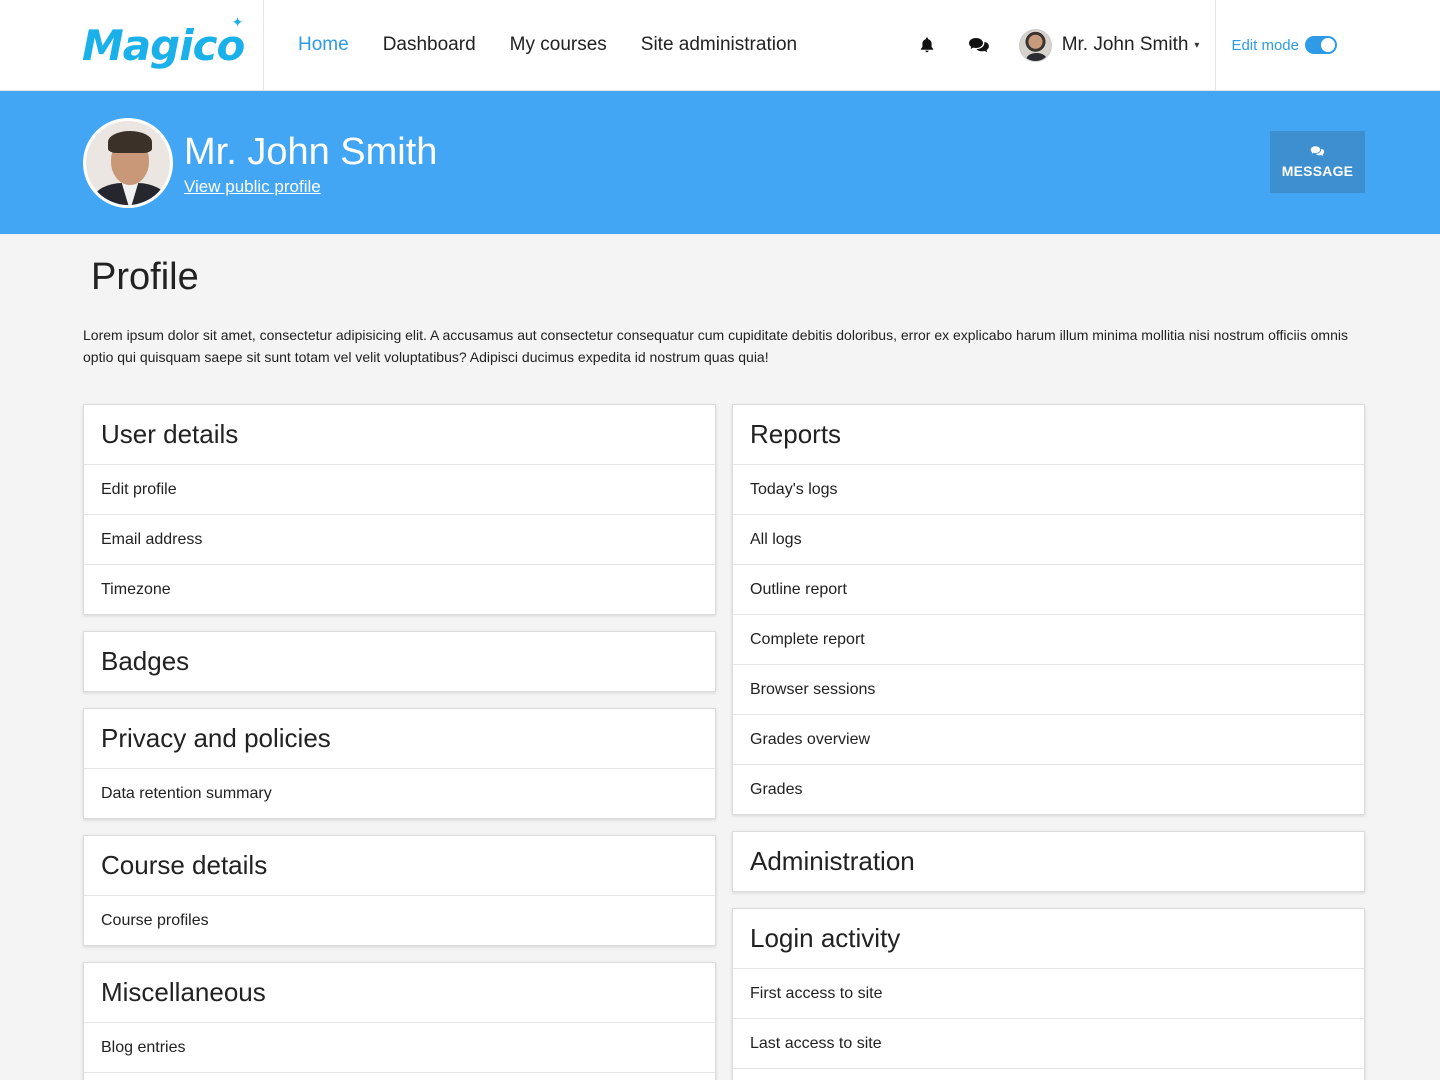  What do you see at coordinates (1197, 45) in the screenshot?
I see `caret-down-icon: ▾` at bounding box center [1197, 45].